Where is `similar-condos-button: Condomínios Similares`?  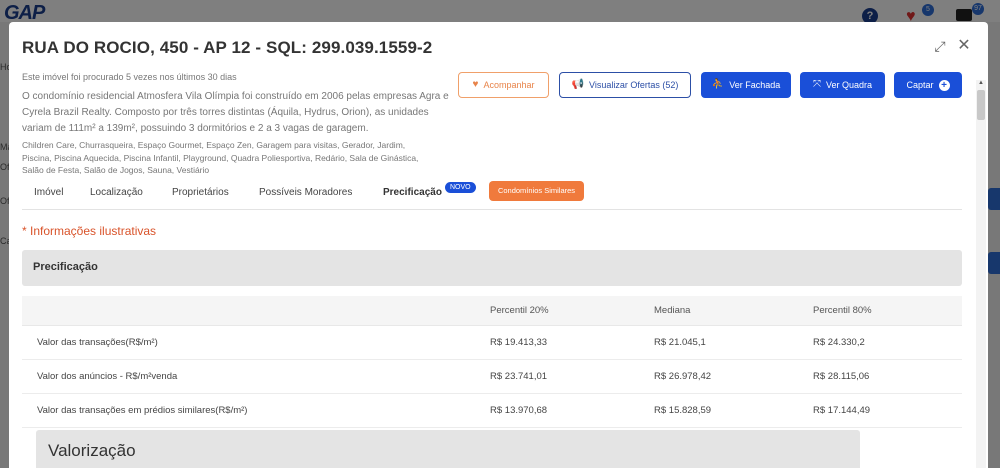
similar-condos-button: Condomínios Similares is located at coordinates (536, 191).